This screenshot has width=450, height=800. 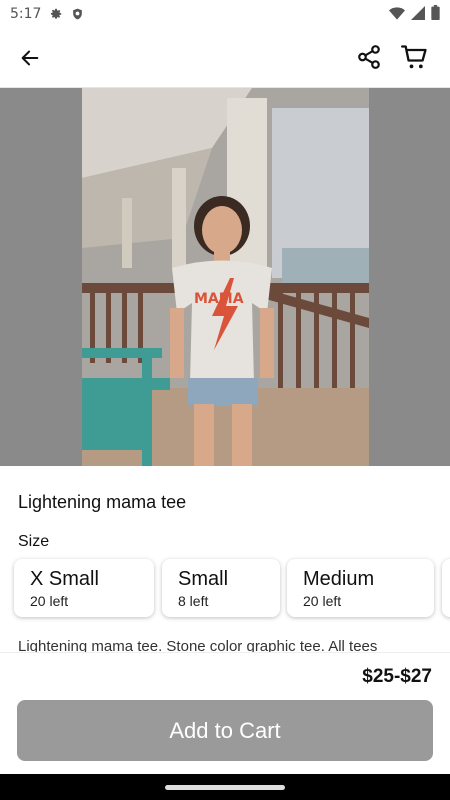 What do you see at coordinates (77, 14) in the screenshot?
I see `shield-icon` at bounding box center [77, 14].